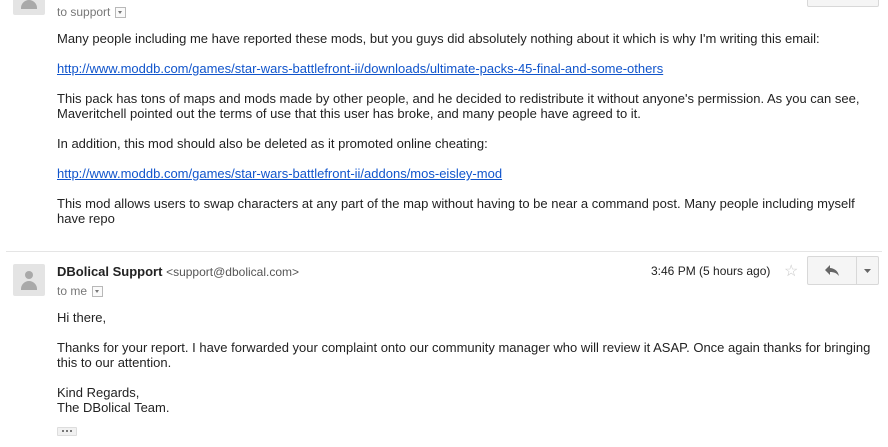 Image resolution: width=888 pixels, height=447 pixels. What do you see at coordinates (711, 271) in the screenshot?
I see `message-timestamp: 3:46 PM (5 hours ago)` at bounding box center [711, 271].